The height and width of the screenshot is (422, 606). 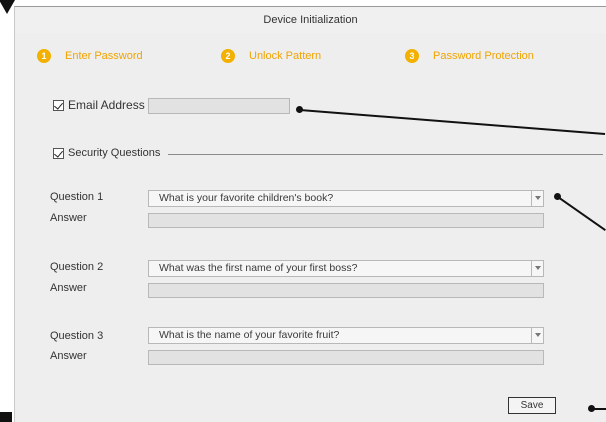 I want to click on question-2-label: Question 2, so click(x=77, y=267).